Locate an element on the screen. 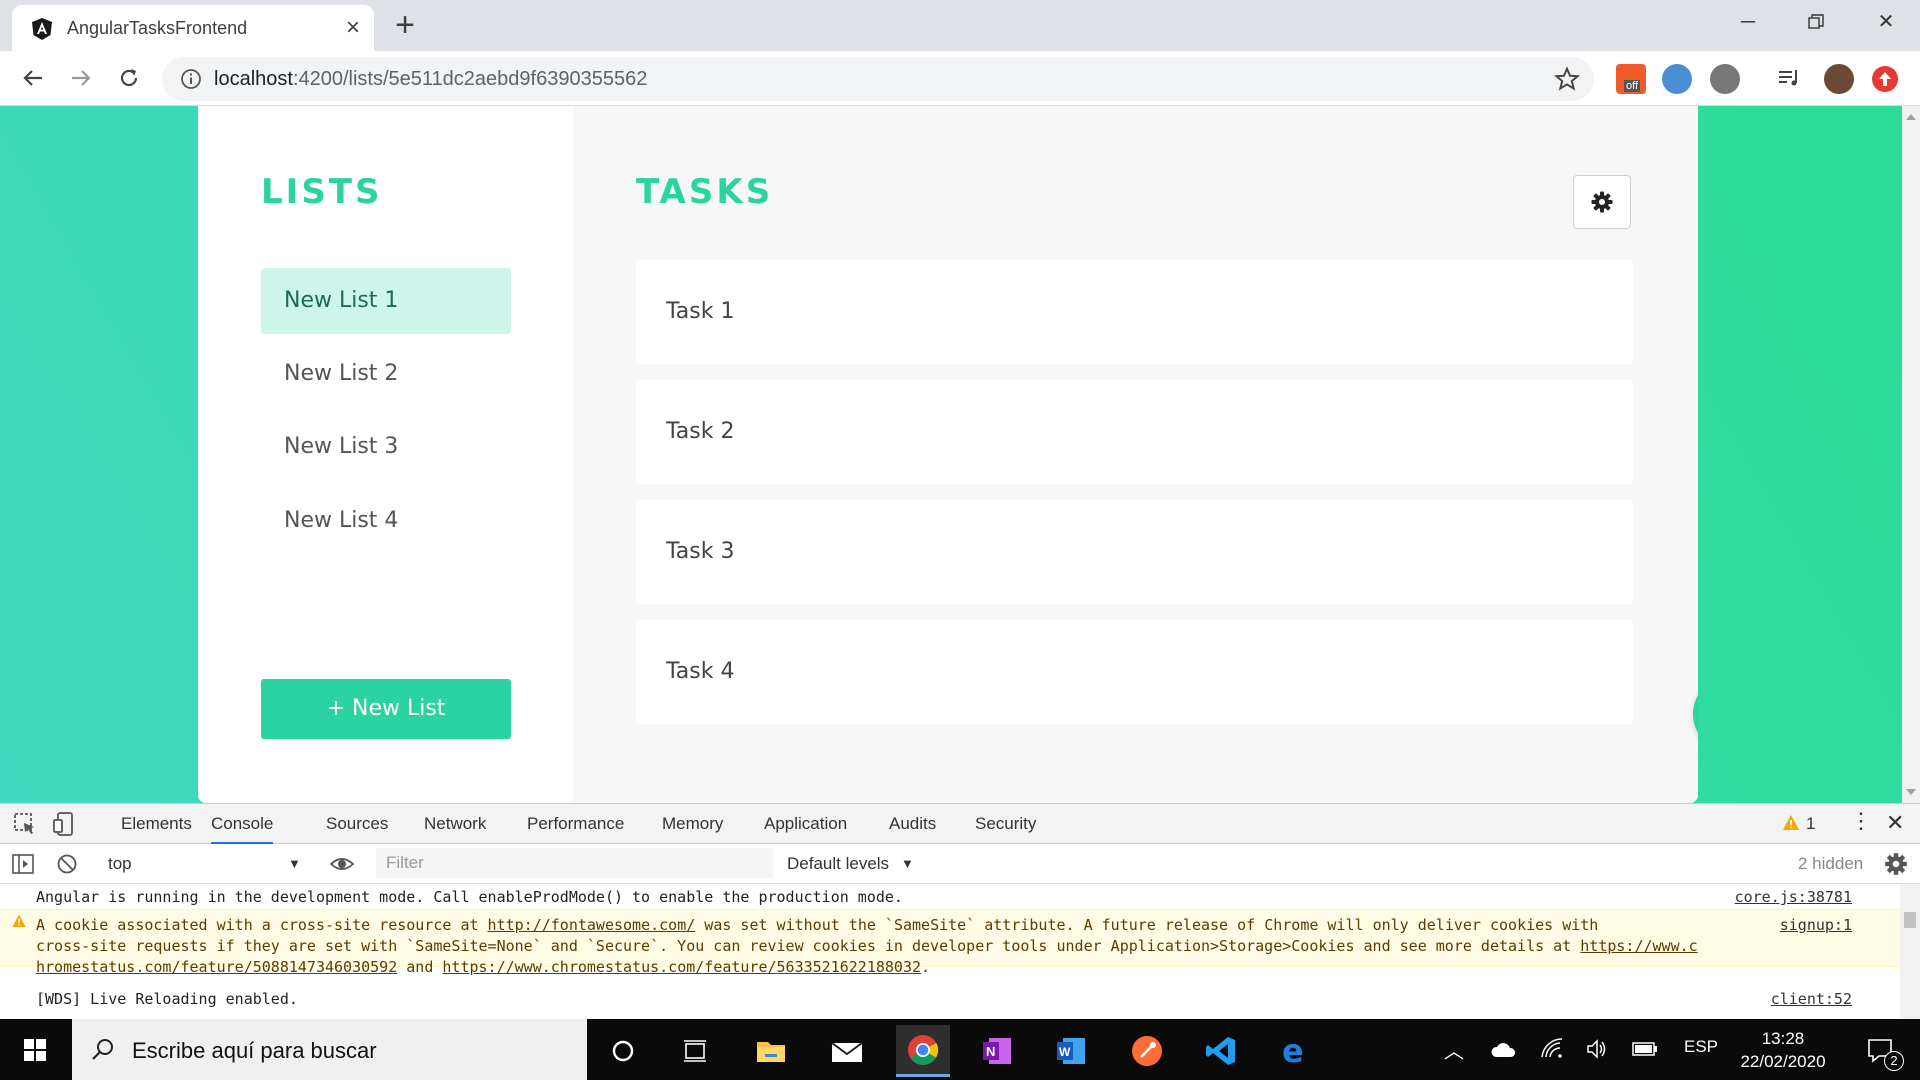  search-icon is located at coordinates (102, 1049).